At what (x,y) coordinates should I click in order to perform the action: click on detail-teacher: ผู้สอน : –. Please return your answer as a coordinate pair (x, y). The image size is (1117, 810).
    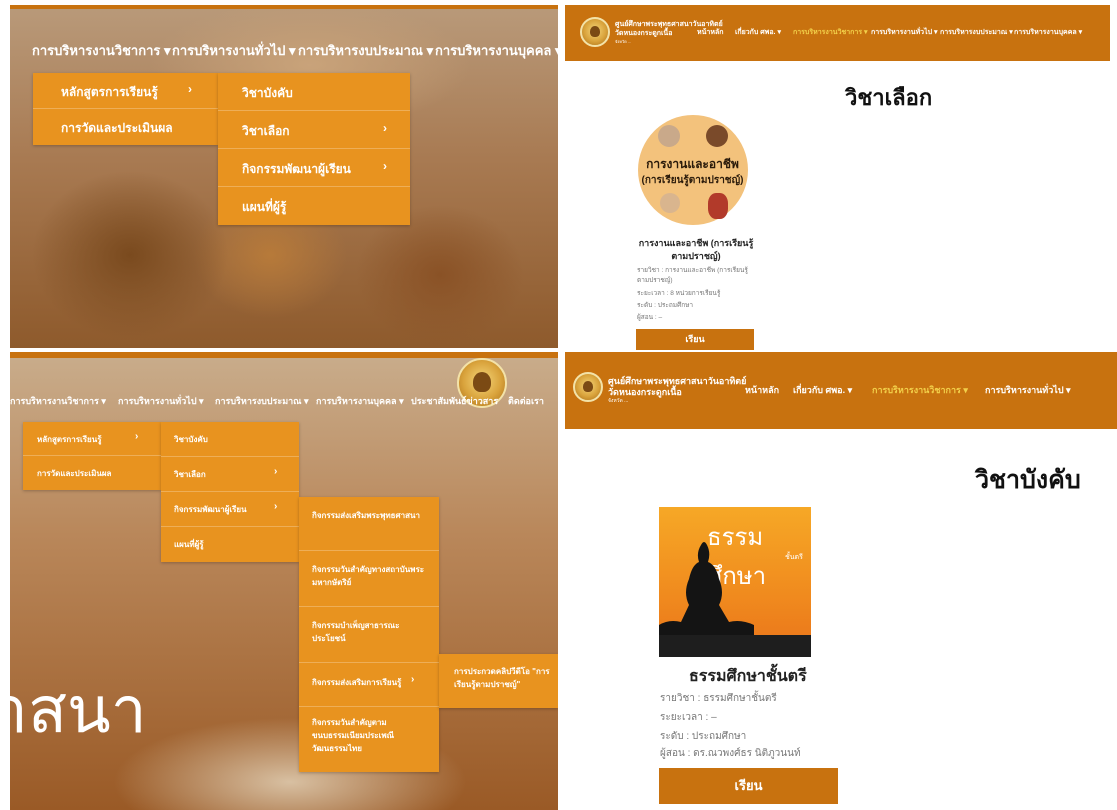
    Looking at the image, I should click on (650, 317).